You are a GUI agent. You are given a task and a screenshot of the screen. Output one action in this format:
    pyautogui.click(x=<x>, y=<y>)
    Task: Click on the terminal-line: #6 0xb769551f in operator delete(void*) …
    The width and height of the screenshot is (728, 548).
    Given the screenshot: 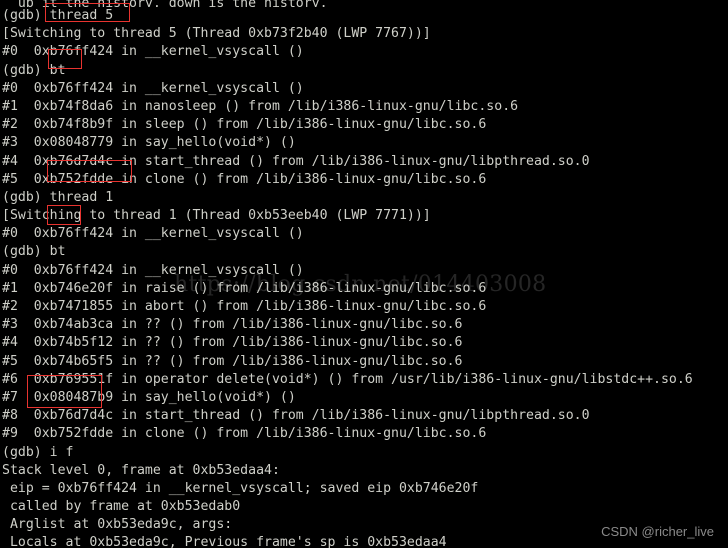 What is the action you would take?
    pyautogui.click(x=364, y=380)
    